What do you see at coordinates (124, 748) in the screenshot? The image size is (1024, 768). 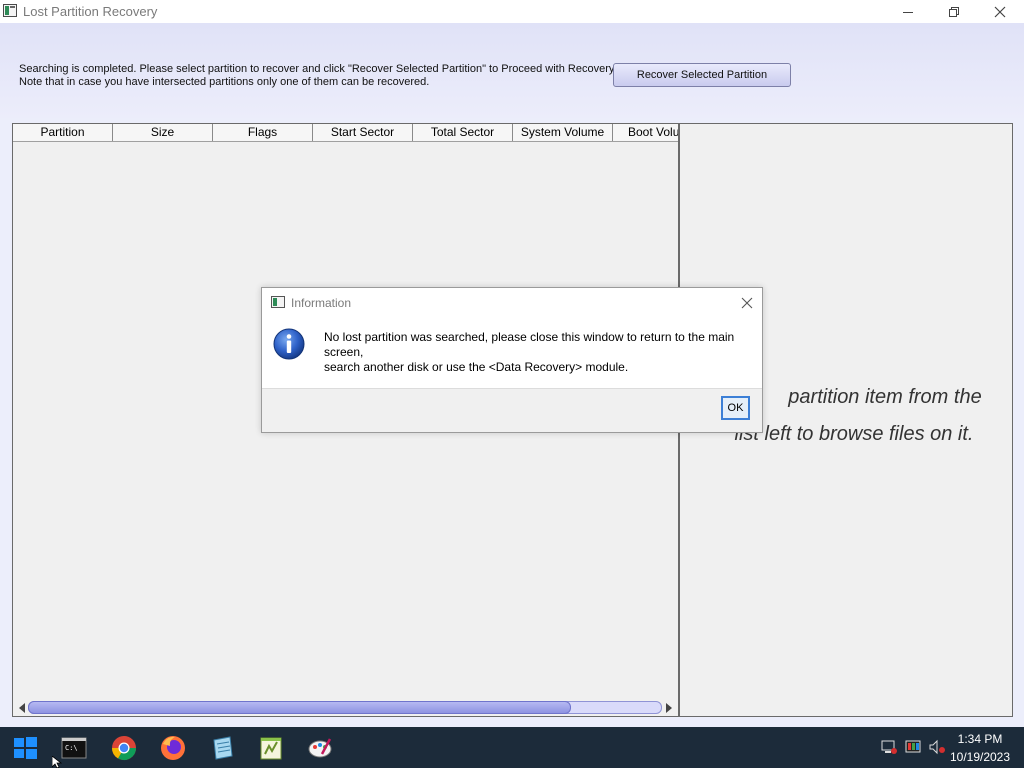 I see `chrome-icon` at bounding box center [124, 748].